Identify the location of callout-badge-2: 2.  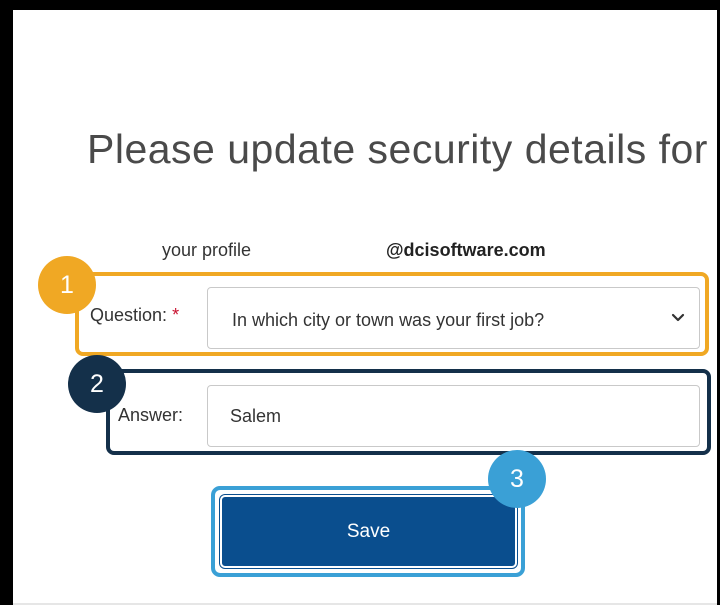
(97, 384).